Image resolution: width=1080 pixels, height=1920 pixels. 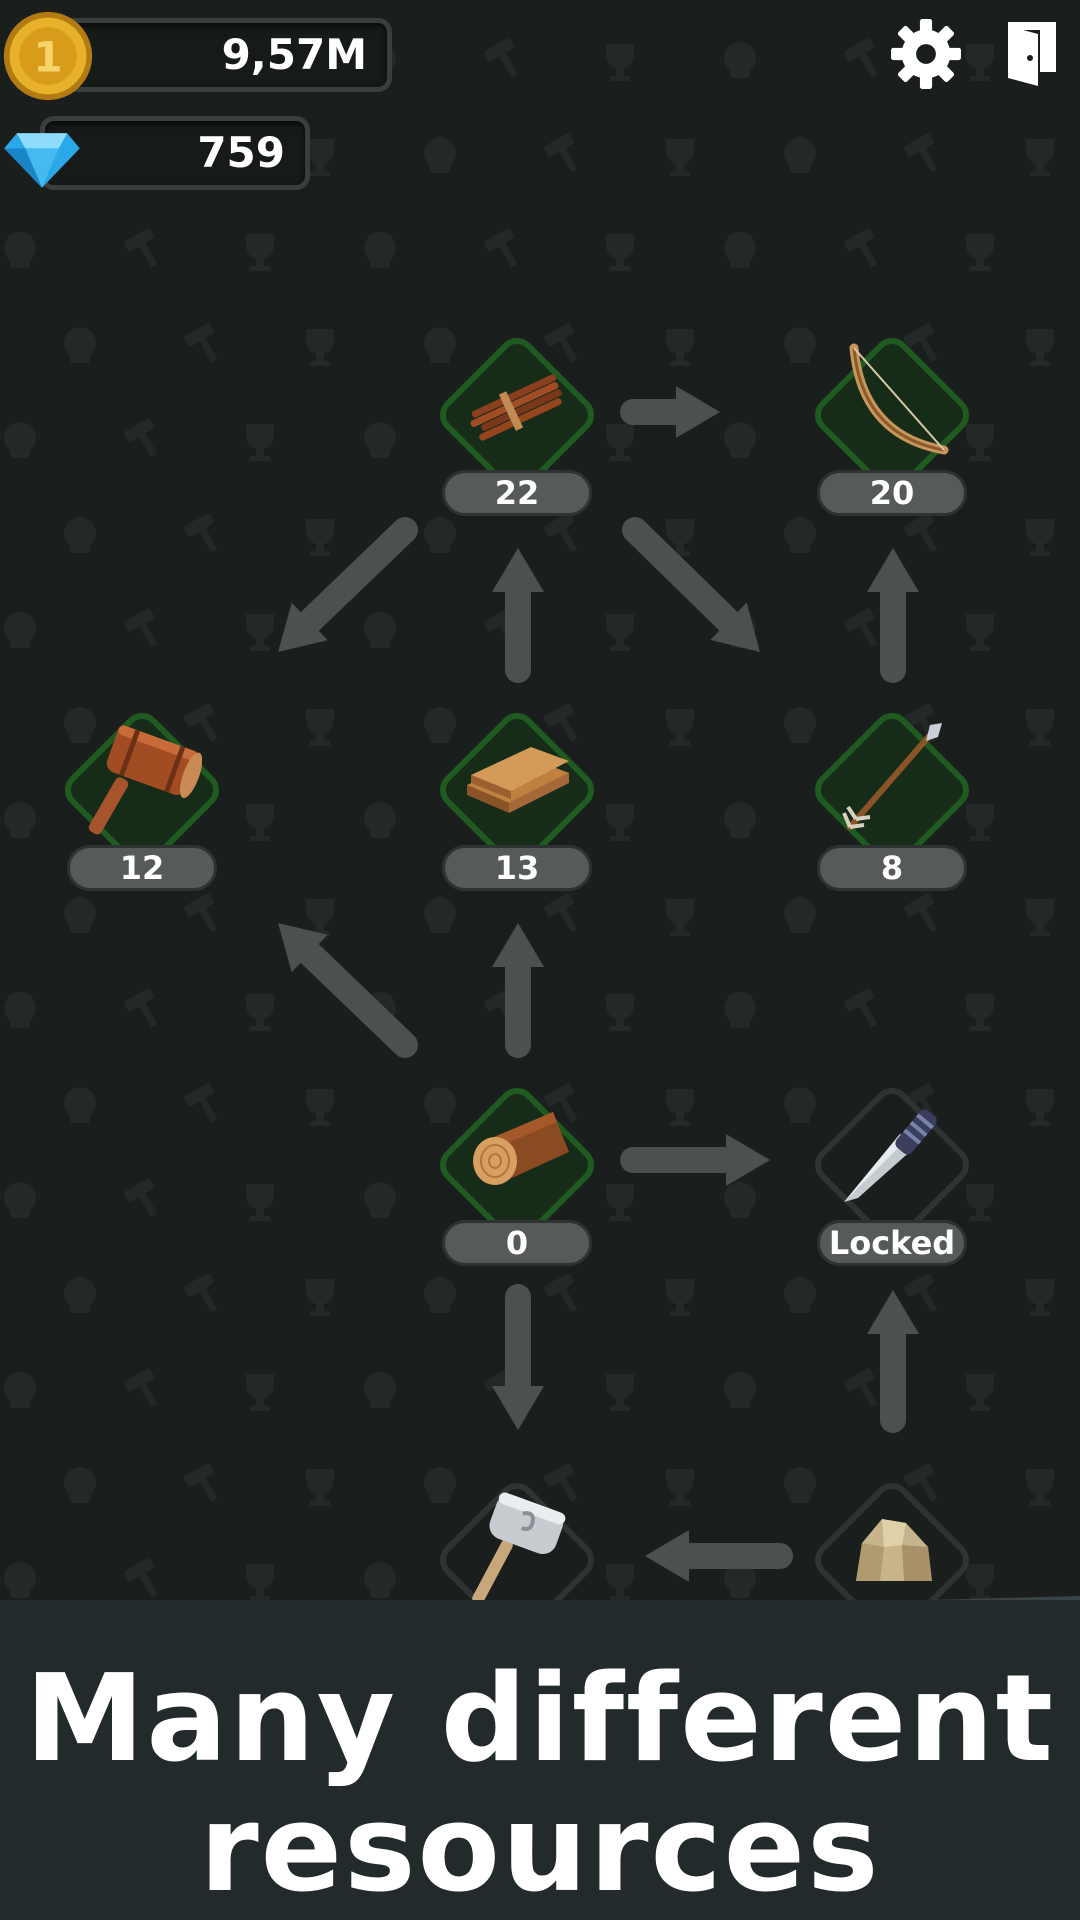 I want to click on bow-icon, so click(x=899, y=399).